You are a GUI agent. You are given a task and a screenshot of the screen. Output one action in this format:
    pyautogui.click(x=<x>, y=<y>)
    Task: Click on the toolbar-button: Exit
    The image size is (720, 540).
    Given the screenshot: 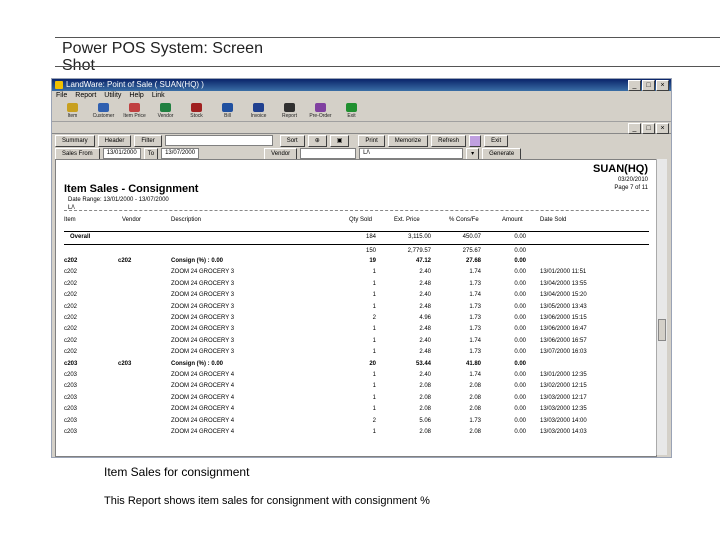 What is the action you would take?
    pyautogui.click(x=351, y=111)
    